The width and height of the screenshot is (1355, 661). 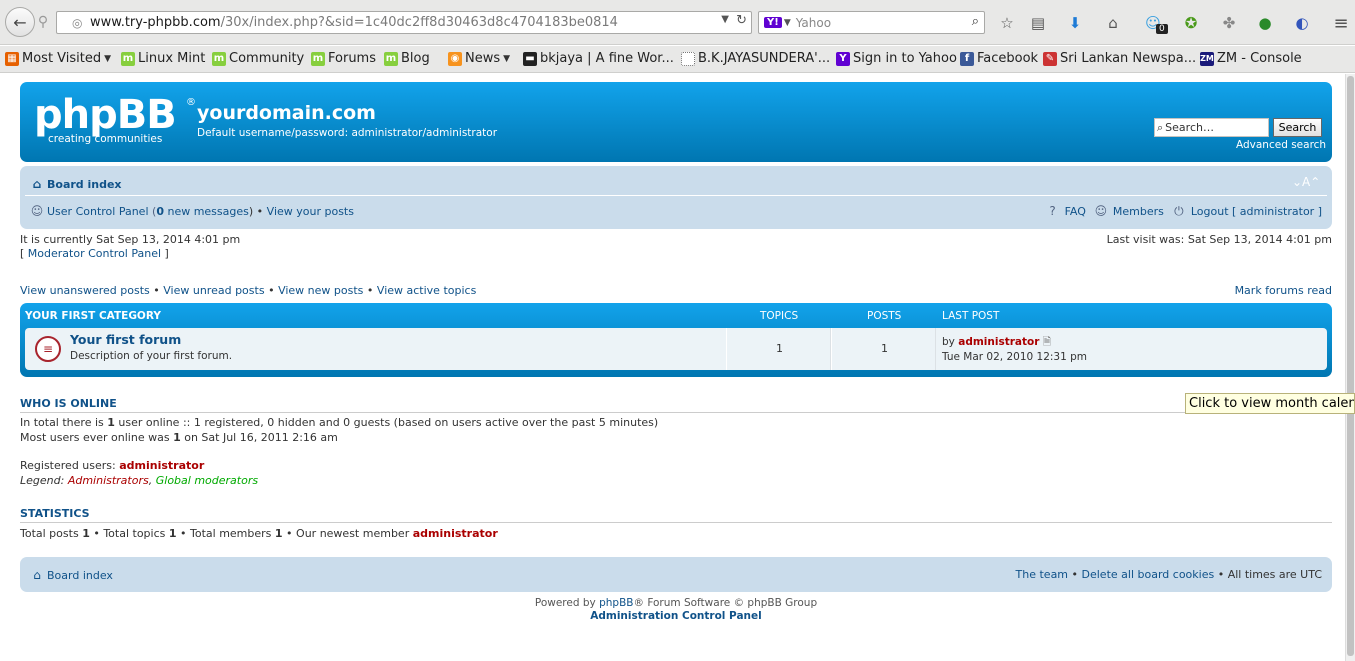 What do you see at coordinates (455, 533) in the screenshot?
I see `newest-member-link: administrator` at bounding box center [455, 533].